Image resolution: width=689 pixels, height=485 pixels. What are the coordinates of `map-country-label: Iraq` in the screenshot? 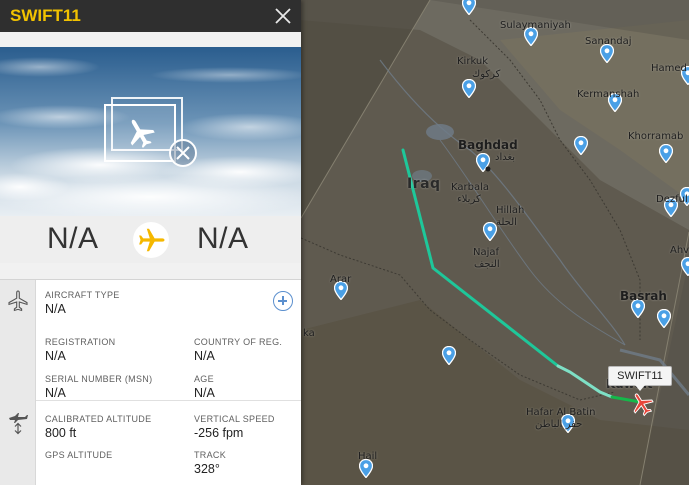 It's located at (424, 184).